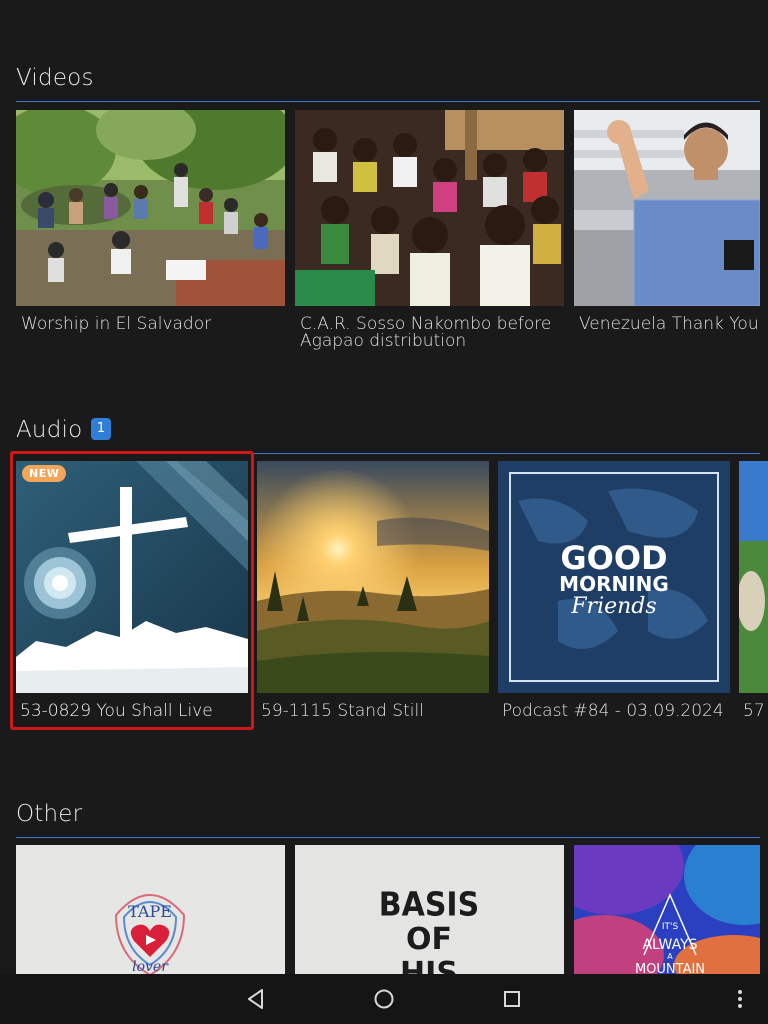  Describe the element at coordinates (614, 584) in the screenshot. I see `podcast-art-line2: MORNING` at that location.